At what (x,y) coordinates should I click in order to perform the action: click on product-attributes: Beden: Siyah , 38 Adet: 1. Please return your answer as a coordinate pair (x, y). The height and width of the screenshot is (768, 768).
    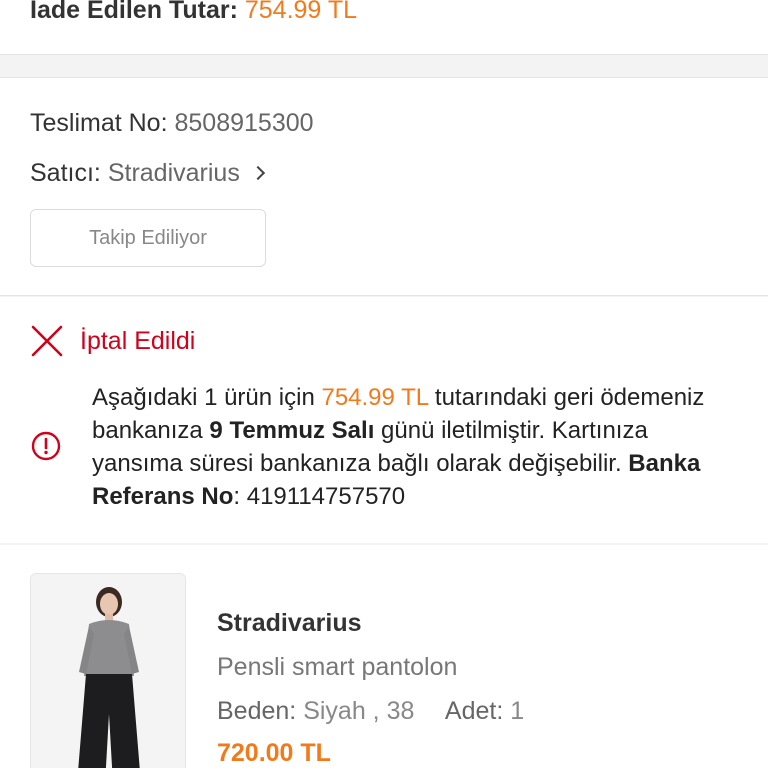
    Looking at the image, I should click on (370, 711).